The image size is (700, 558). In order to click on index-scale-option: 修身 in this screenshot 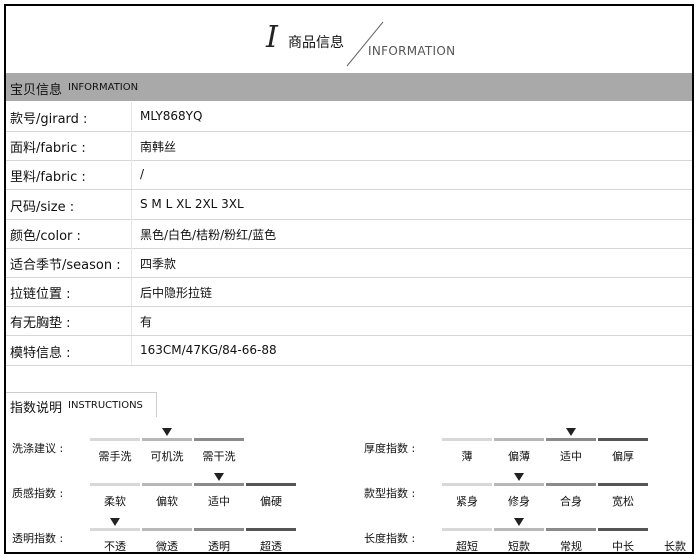, I will do `click(519, 501)`.